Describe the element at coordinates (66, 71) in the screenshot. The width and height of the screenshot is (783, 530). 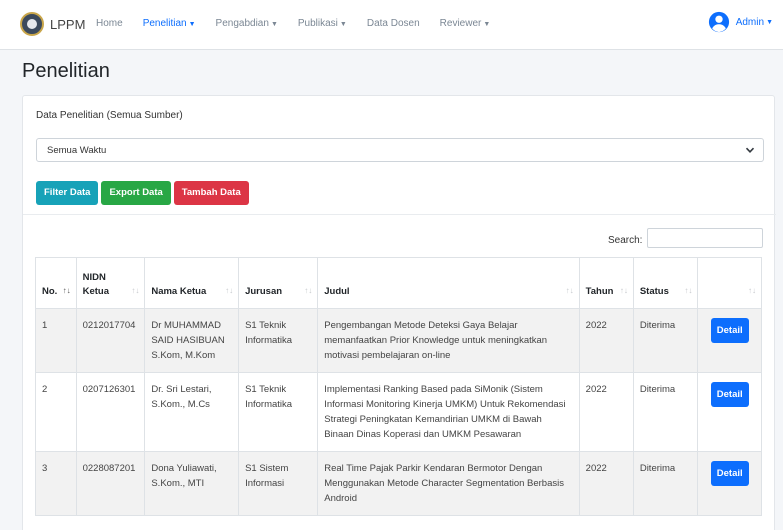
I see `page-title: Penelitian` at that location.